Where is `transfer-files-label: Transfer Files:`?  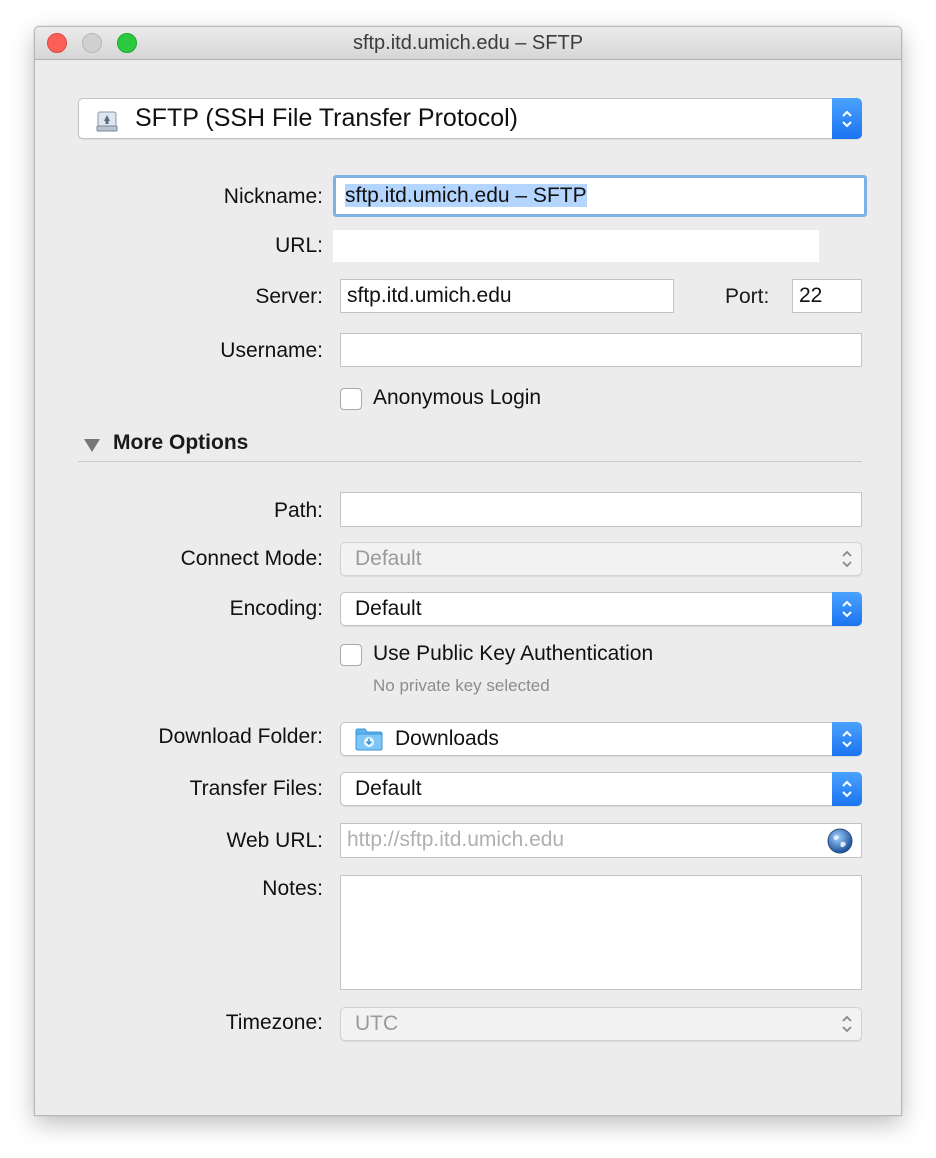 transfer-files-label: Transfer Files: is located at coordinates (256, 788).